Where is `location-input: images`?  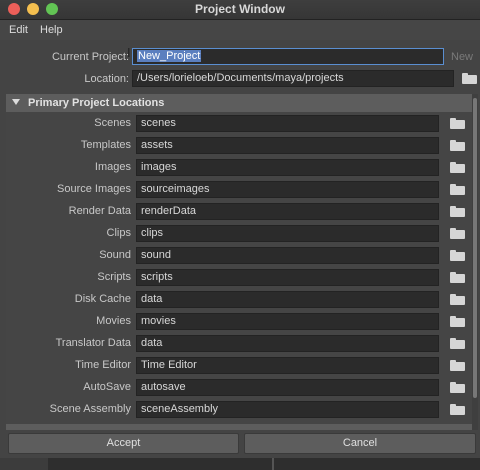
location-input: images is located at coordinates (287, 167).